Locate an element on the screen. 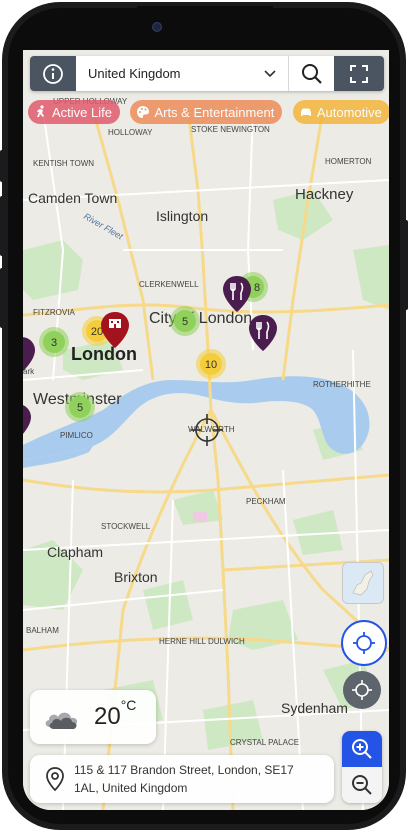  map-label-rotherhithe: ROTHERHITHE is located at coordinates (342, 384).